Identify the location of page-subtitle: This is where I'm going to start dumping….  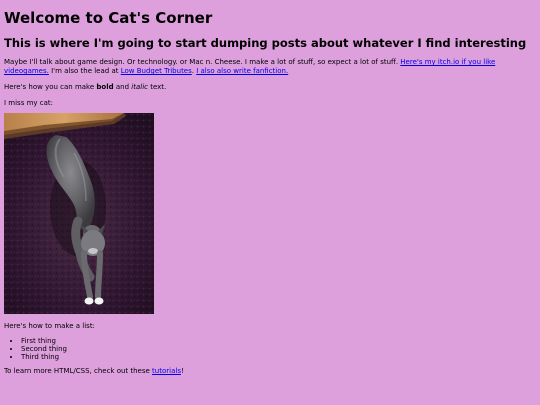
(265, 43).